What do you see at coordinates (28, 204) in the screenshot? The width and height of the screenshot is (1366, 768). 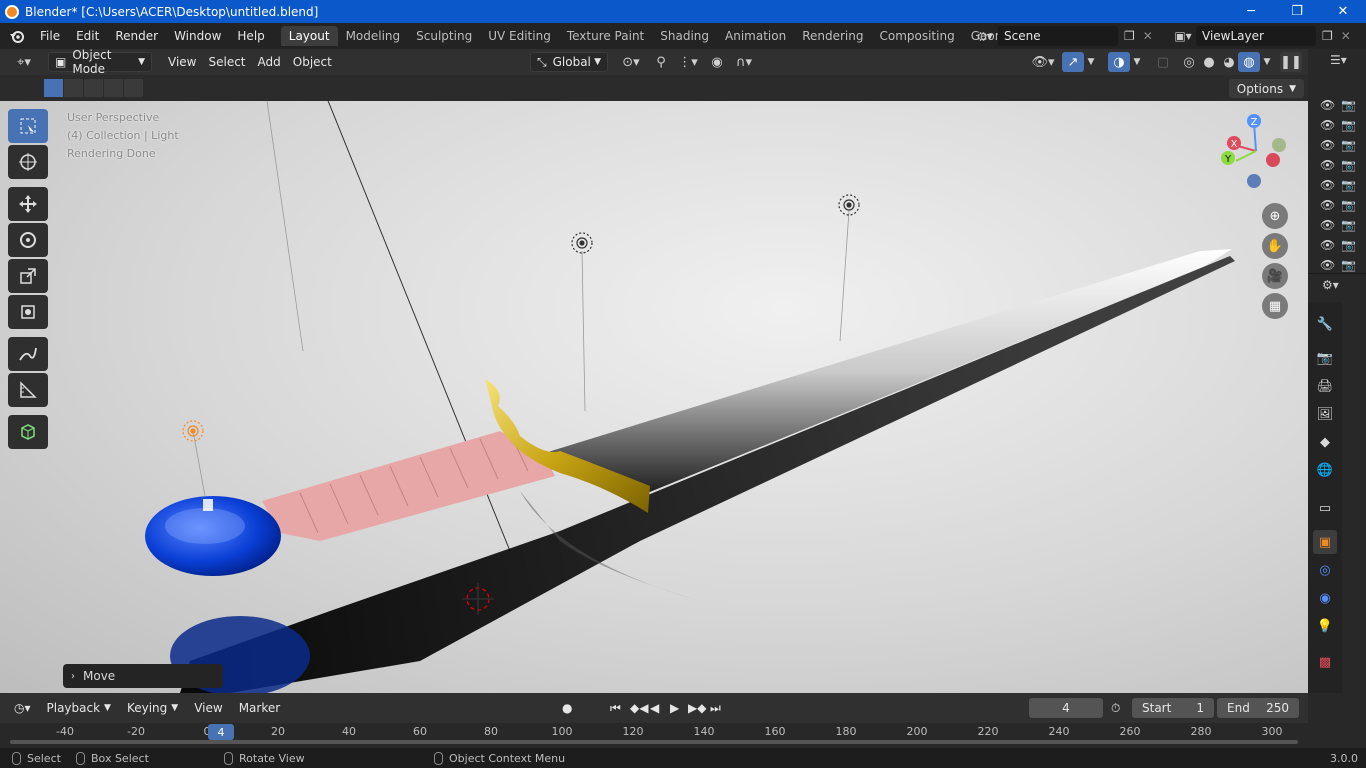 I see `move-tool-icon` at bounding box center [28, 204].